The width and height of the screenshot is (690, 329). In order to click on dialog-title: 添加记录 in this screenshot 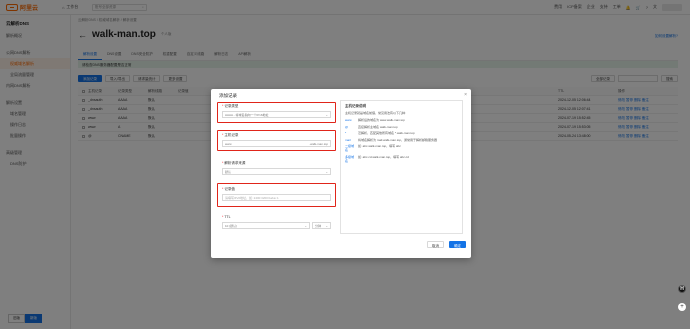, I will do `click(228, 95)`.